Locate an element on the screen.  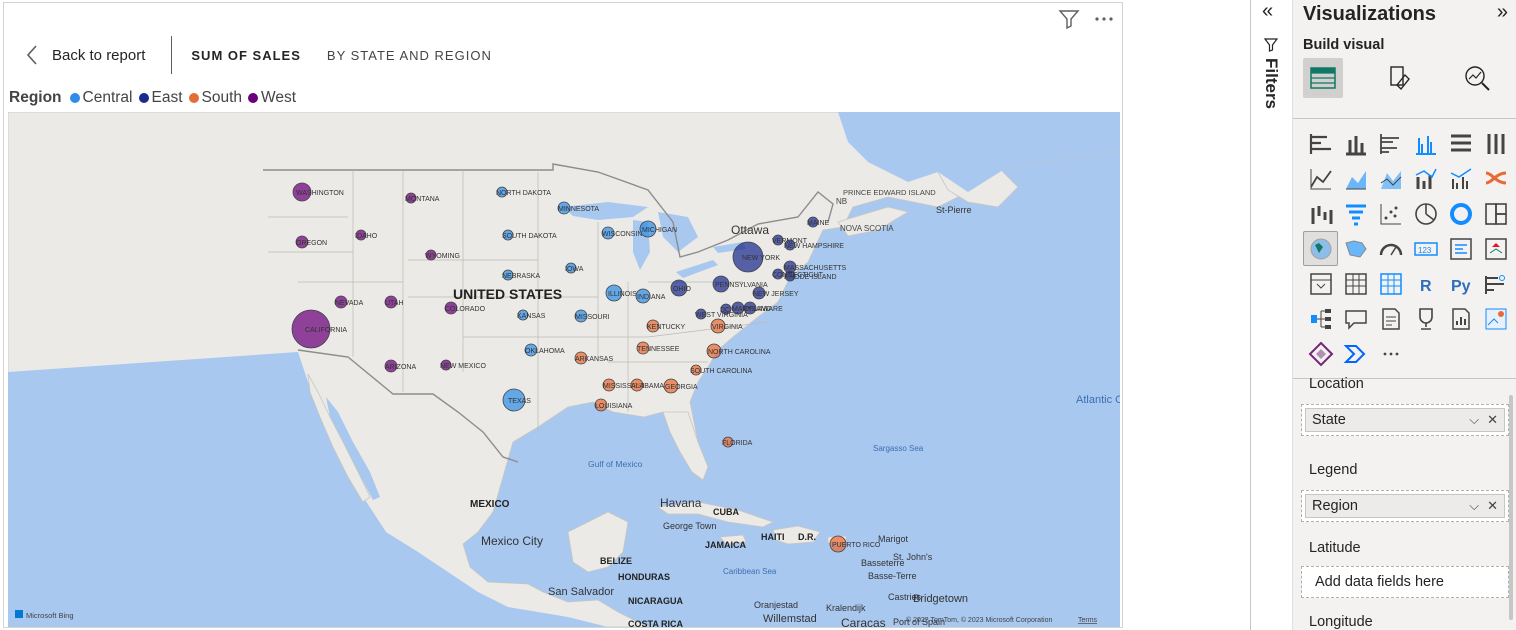
location-well: State ⌵ ✕ is located at coordinates (1405, 420).